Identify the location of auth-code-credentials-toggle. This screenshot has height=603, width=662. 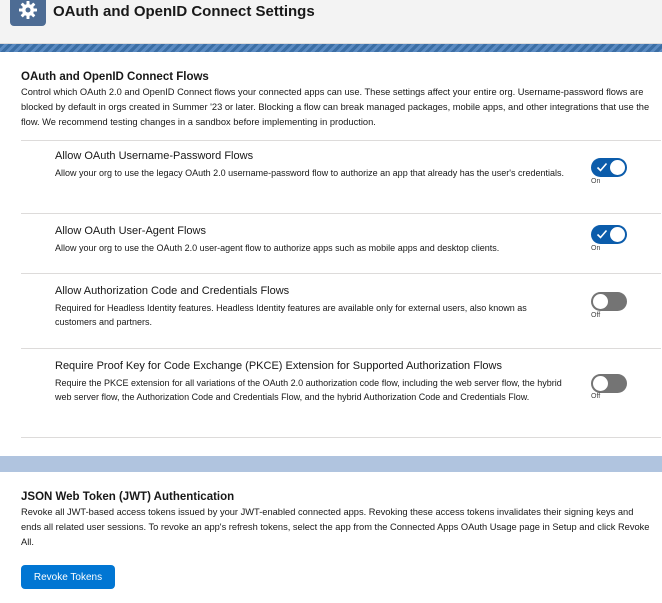
(609, 301).